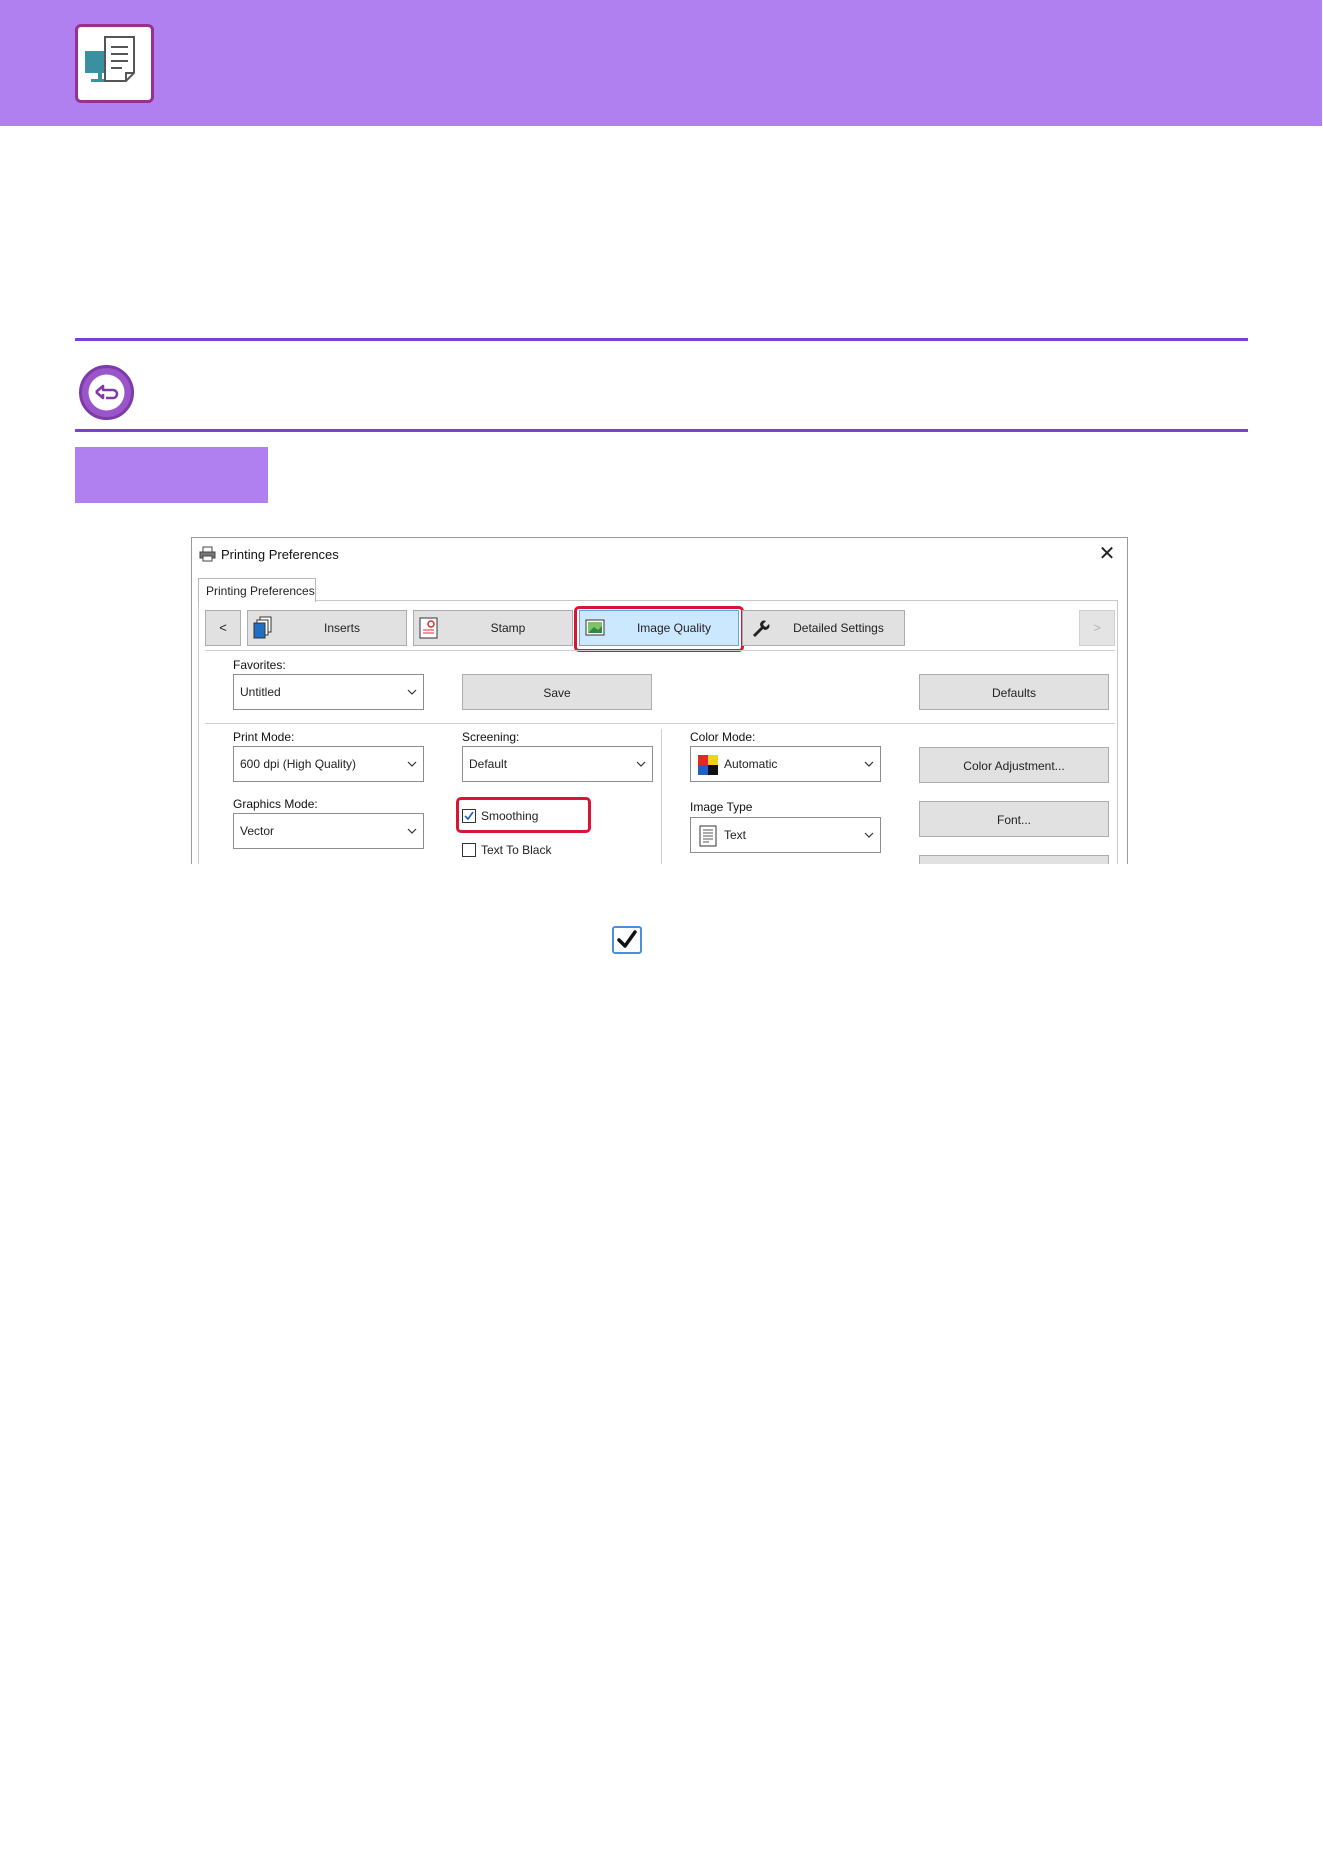 The height and width of the screenshot is (1872, 1323). What do you see at coordinates (469, 850) in the screenshot?
I see `checkbox-unchecked-icon` at bounding box center [469, 850].